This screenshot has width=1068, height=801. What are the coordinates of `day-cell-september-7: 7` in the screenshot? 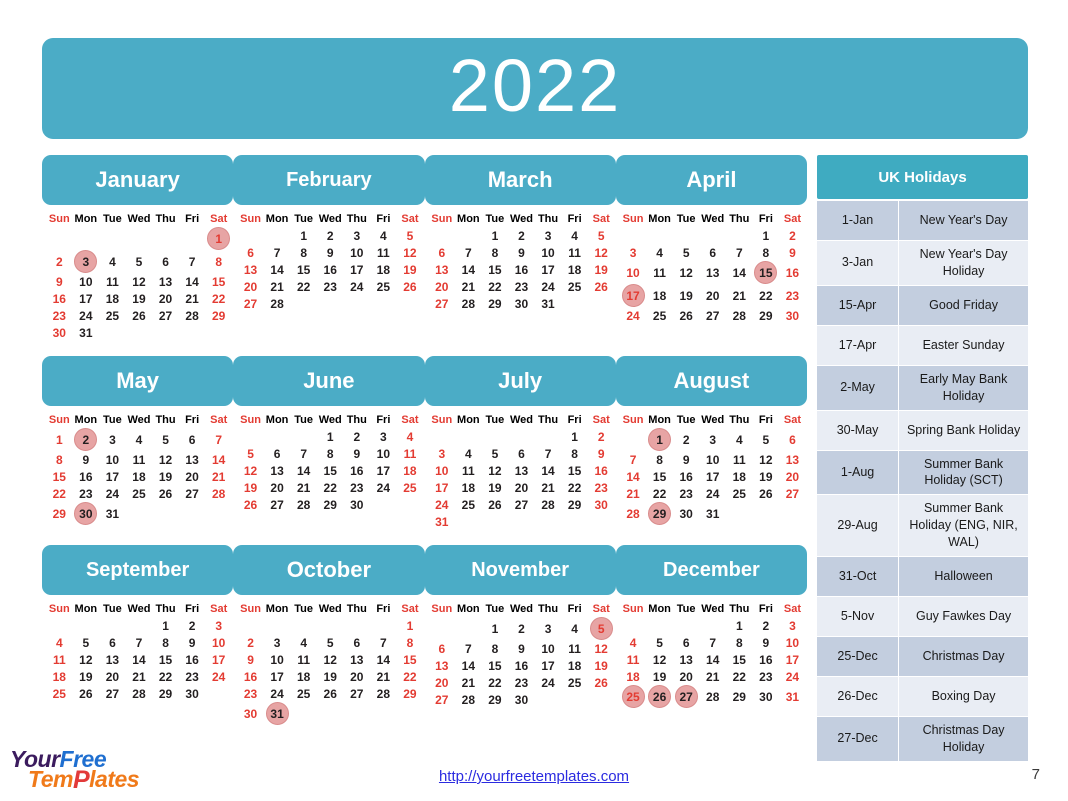 It's located at (139, 642).